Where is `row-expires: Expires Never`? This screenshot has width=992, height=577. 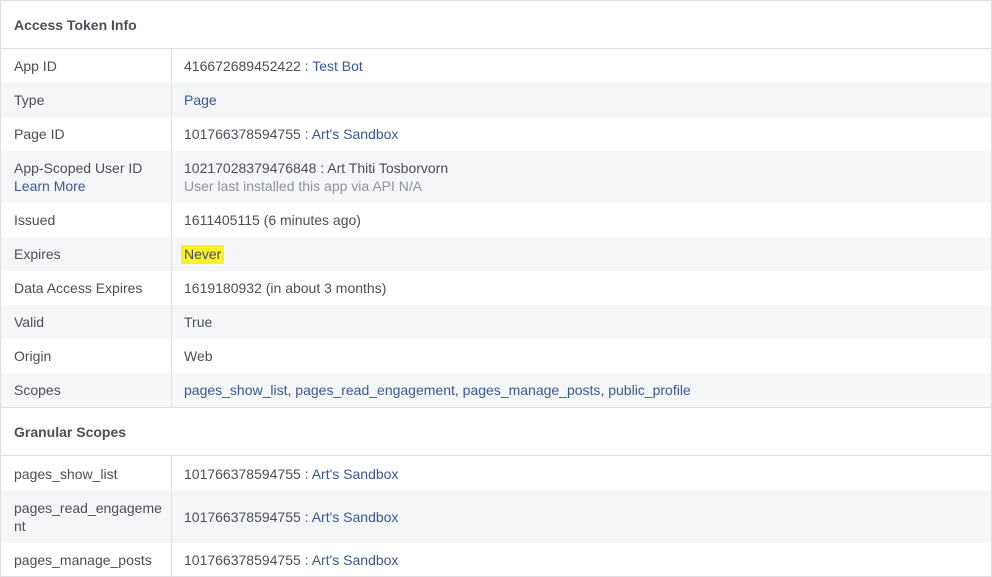
row-expires: Expires Never is located at coordinates (496, 254).